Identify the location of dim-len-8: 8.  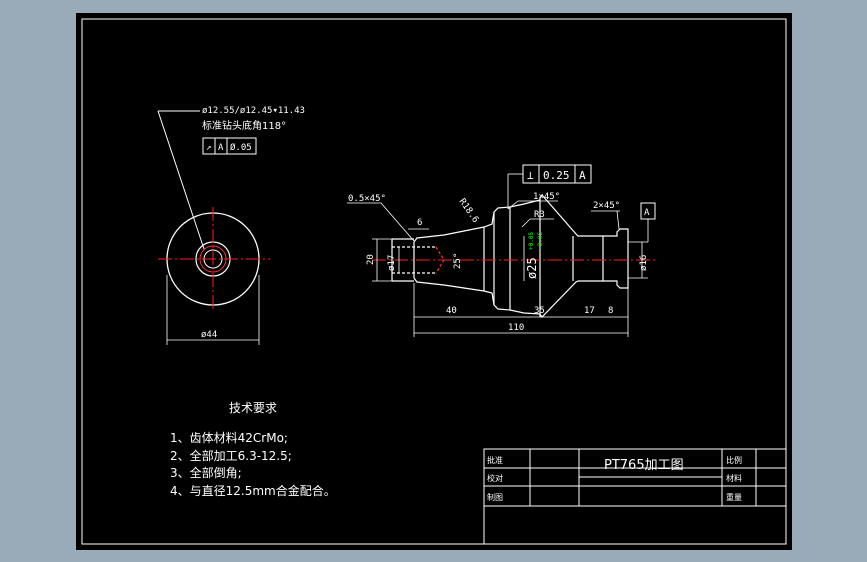
(610, 311).